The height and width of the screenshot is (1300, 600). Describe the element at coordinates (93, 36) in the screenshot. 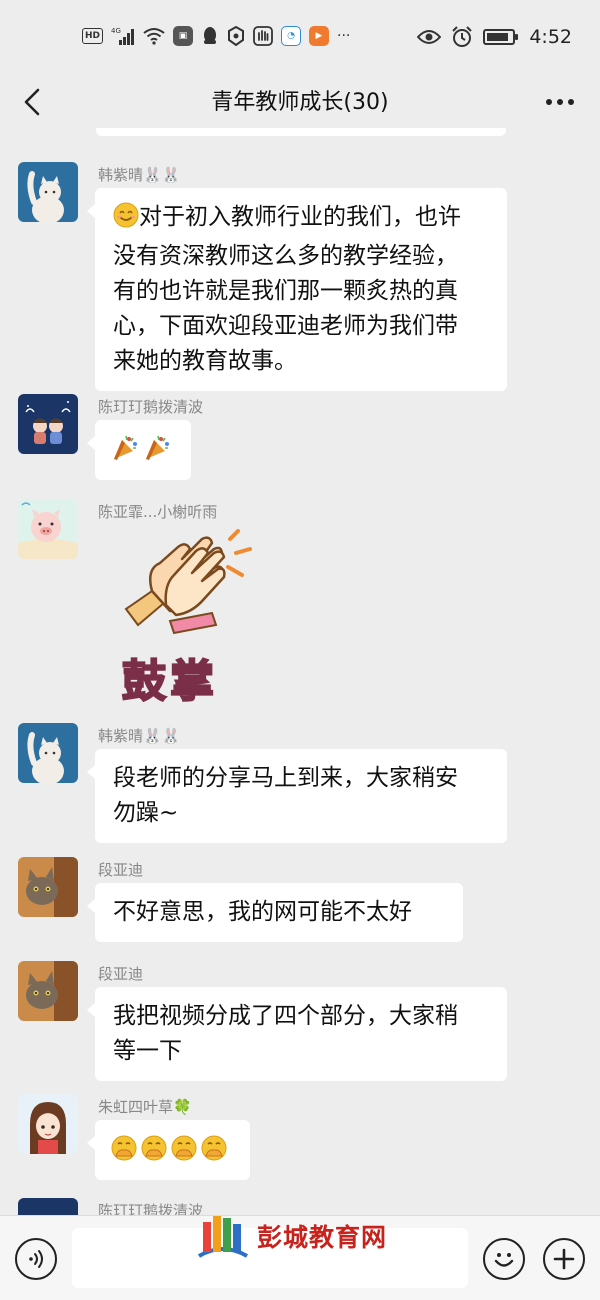

I see `hd-icon: HD` at that location.